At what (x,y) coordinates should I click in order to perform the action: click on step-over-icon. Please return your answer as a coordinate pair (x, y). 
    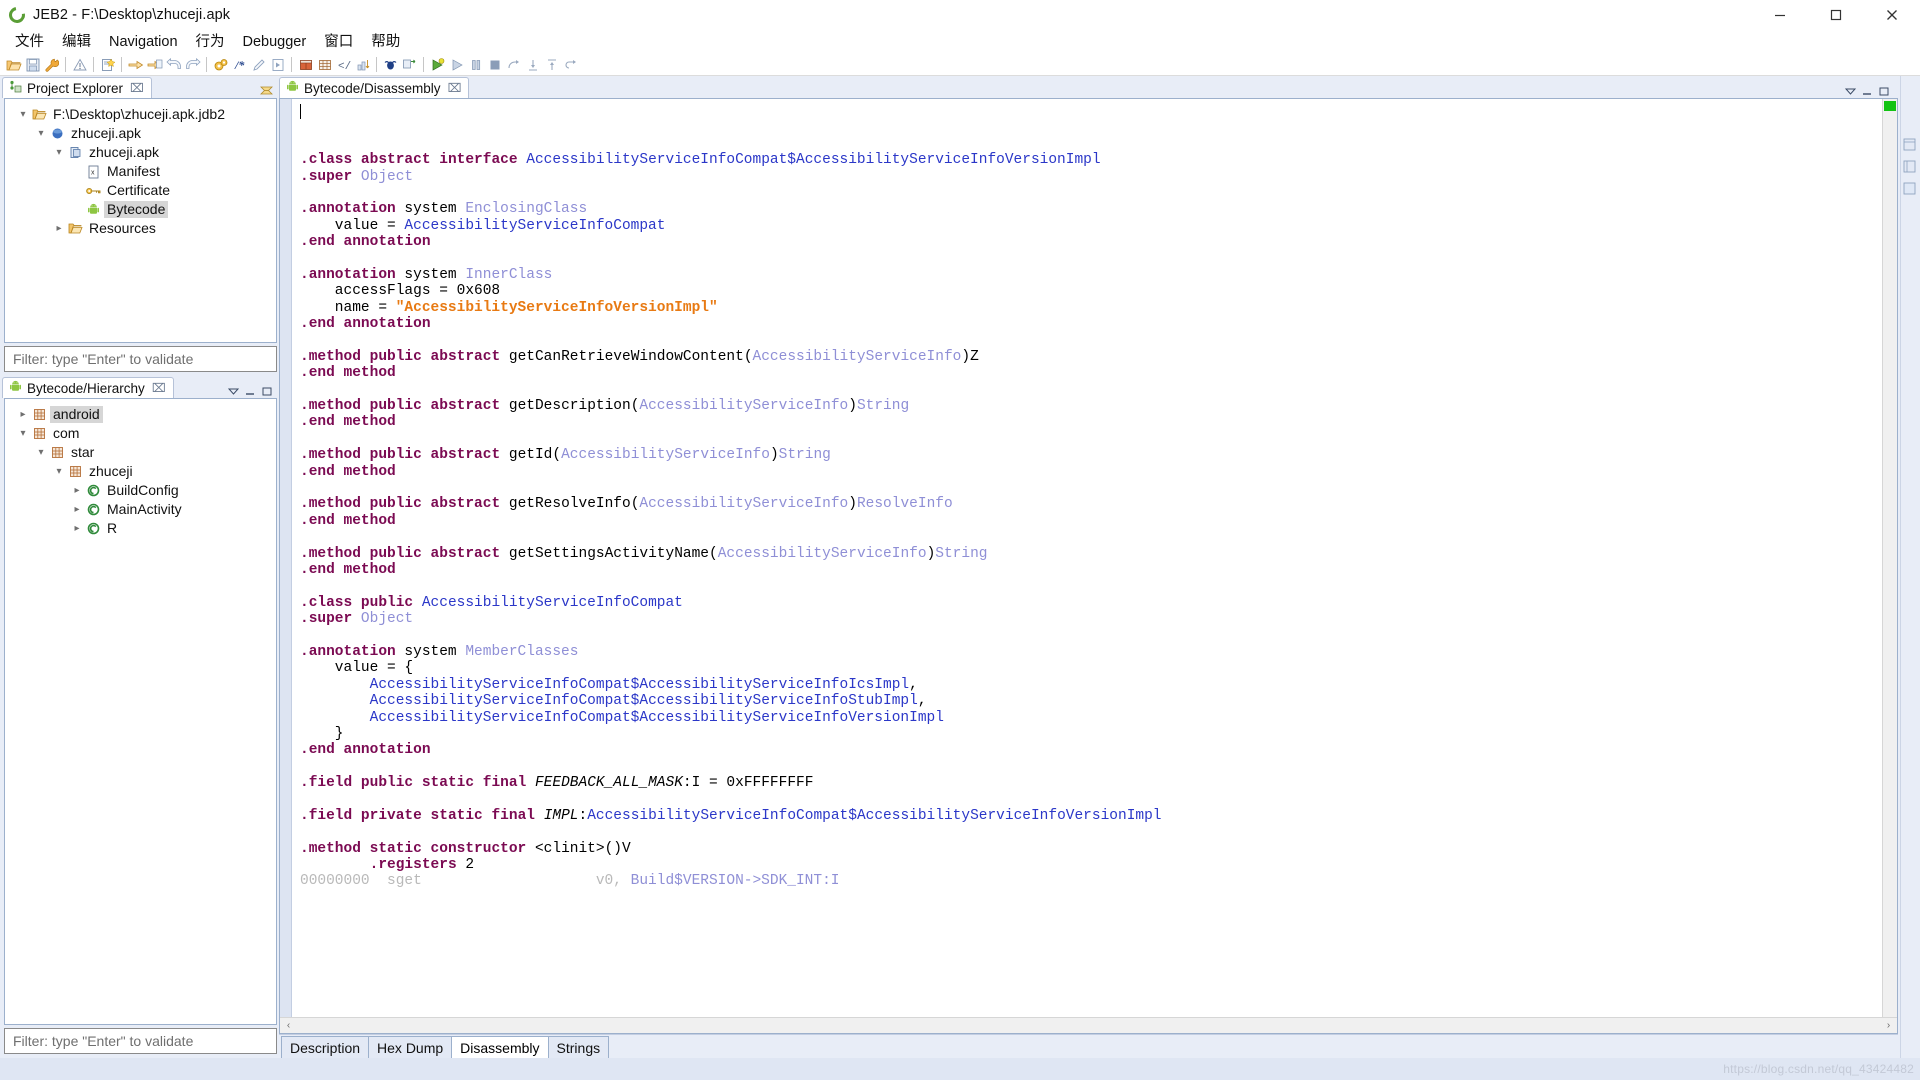
    Looking at the image, I should click on (513, 64).